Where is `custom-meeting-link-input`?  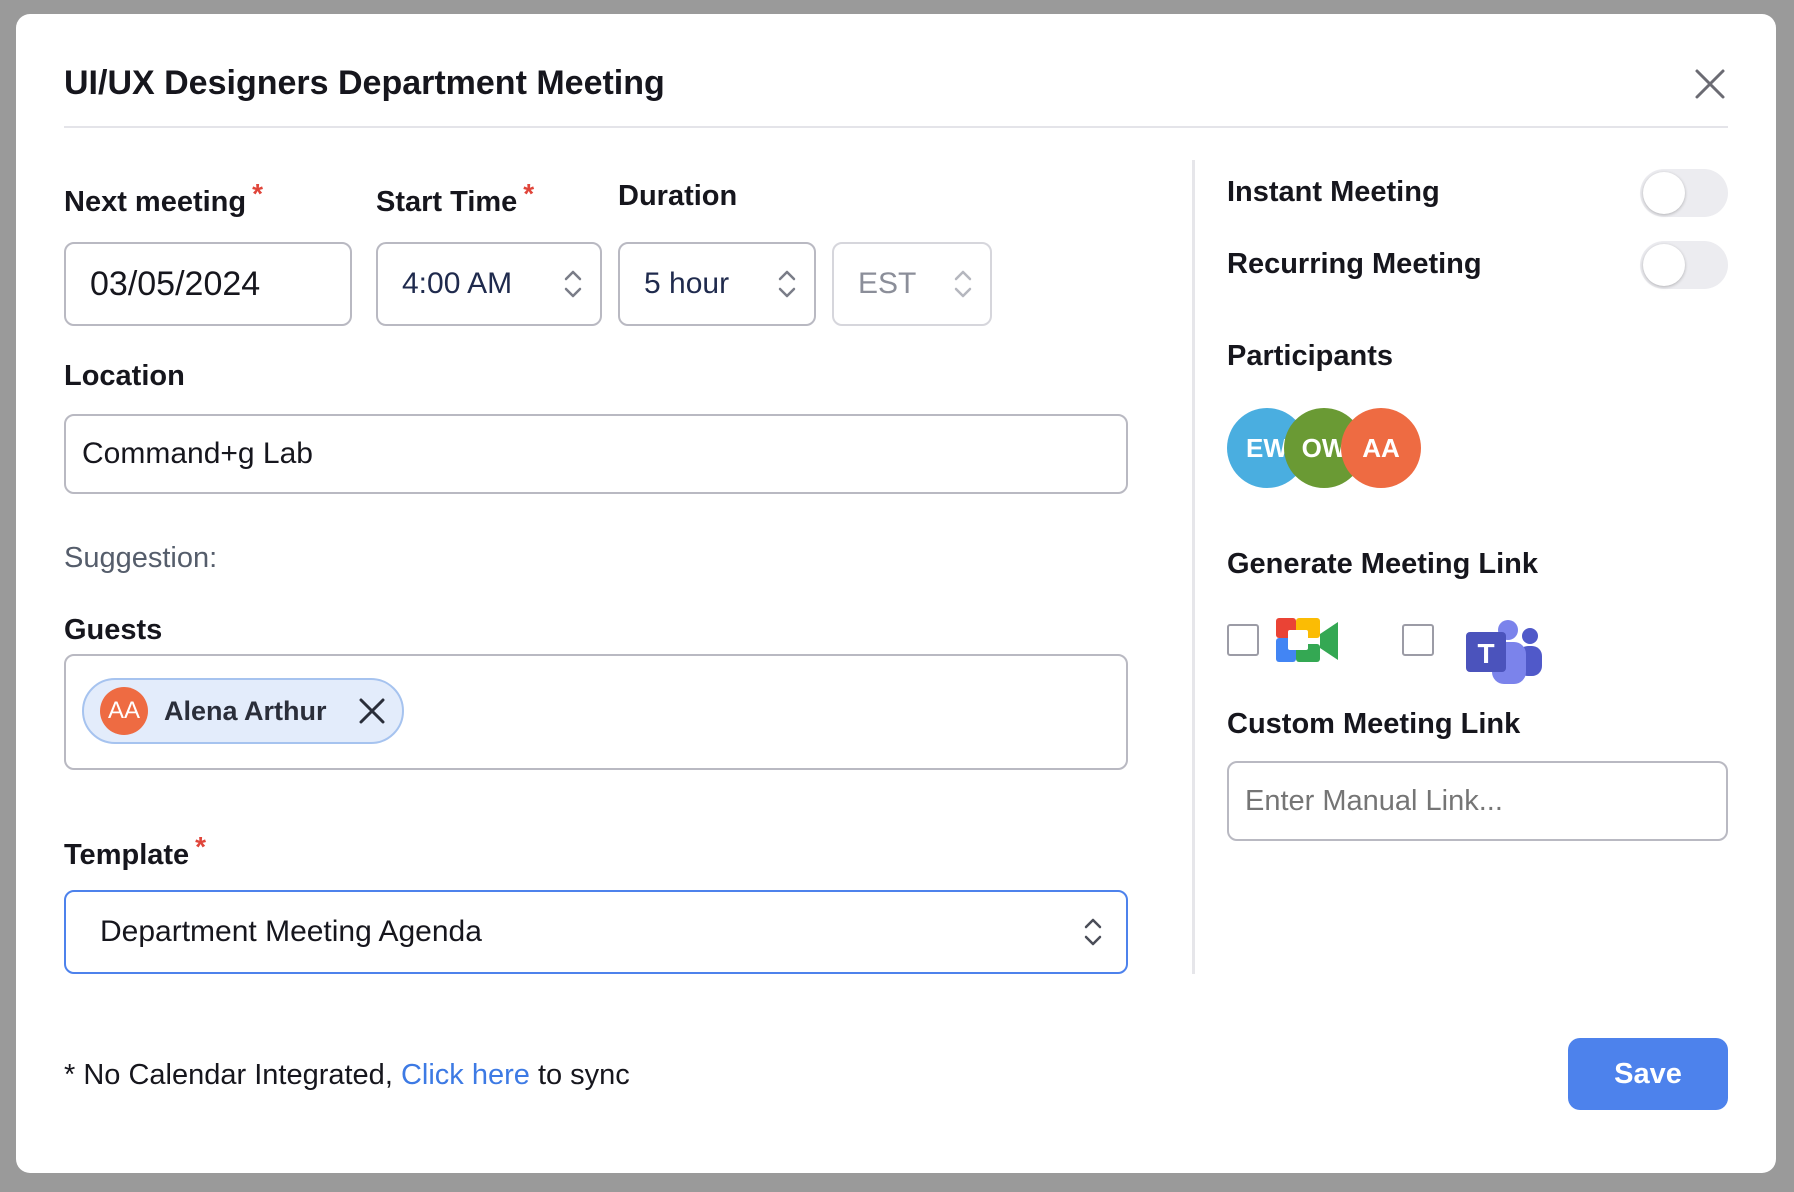
custom-meeting-link-input is located at coordinates (1485, 801).